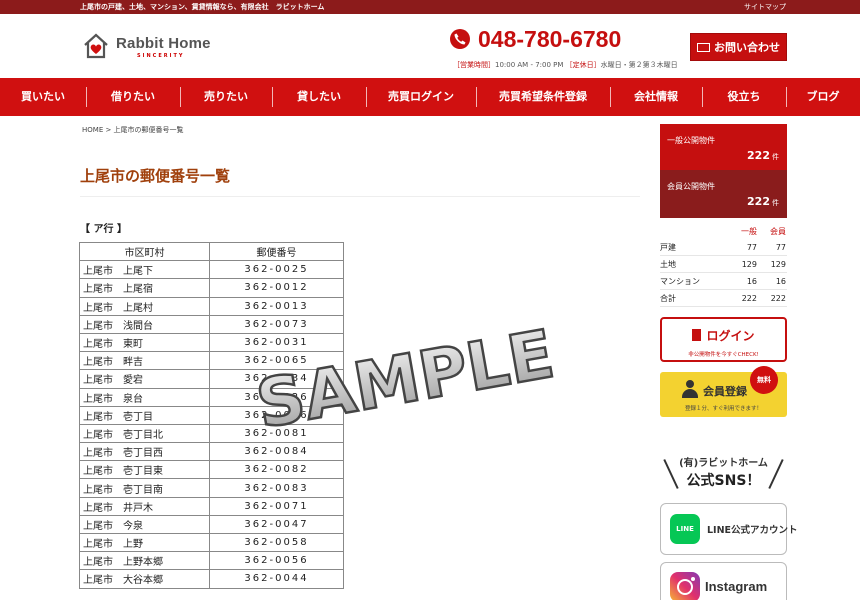 This screenshot has width=860, height=600. What do you see at coordinates (725, 391) in the screenshot?
I see `register-title: 会員登録` at bounding box center [725, 391].